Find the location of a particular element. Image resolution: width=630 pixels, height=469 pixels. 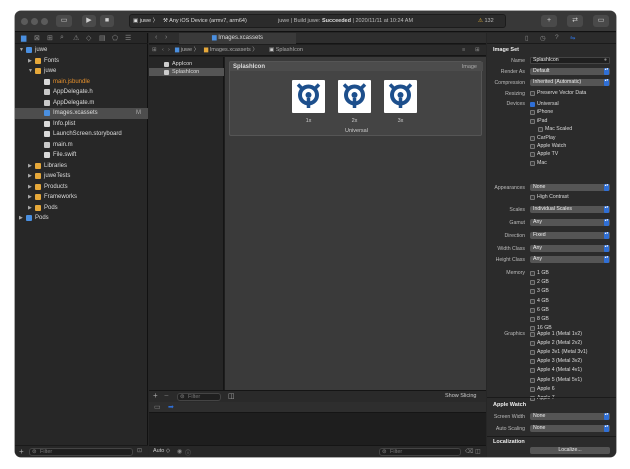

warning-badge: ⚠ 132 is located at coordinates (486, 21).